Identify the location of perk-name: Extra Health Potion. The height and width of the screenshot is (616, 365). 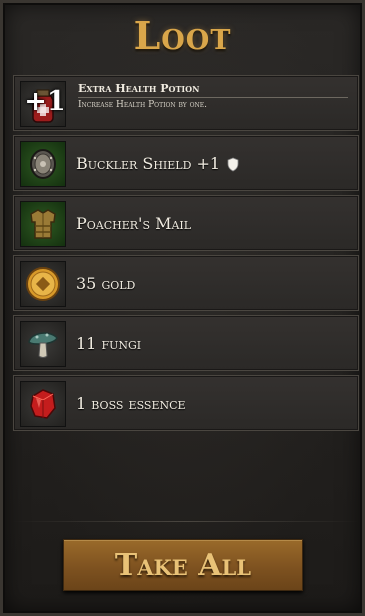
(139, 88).